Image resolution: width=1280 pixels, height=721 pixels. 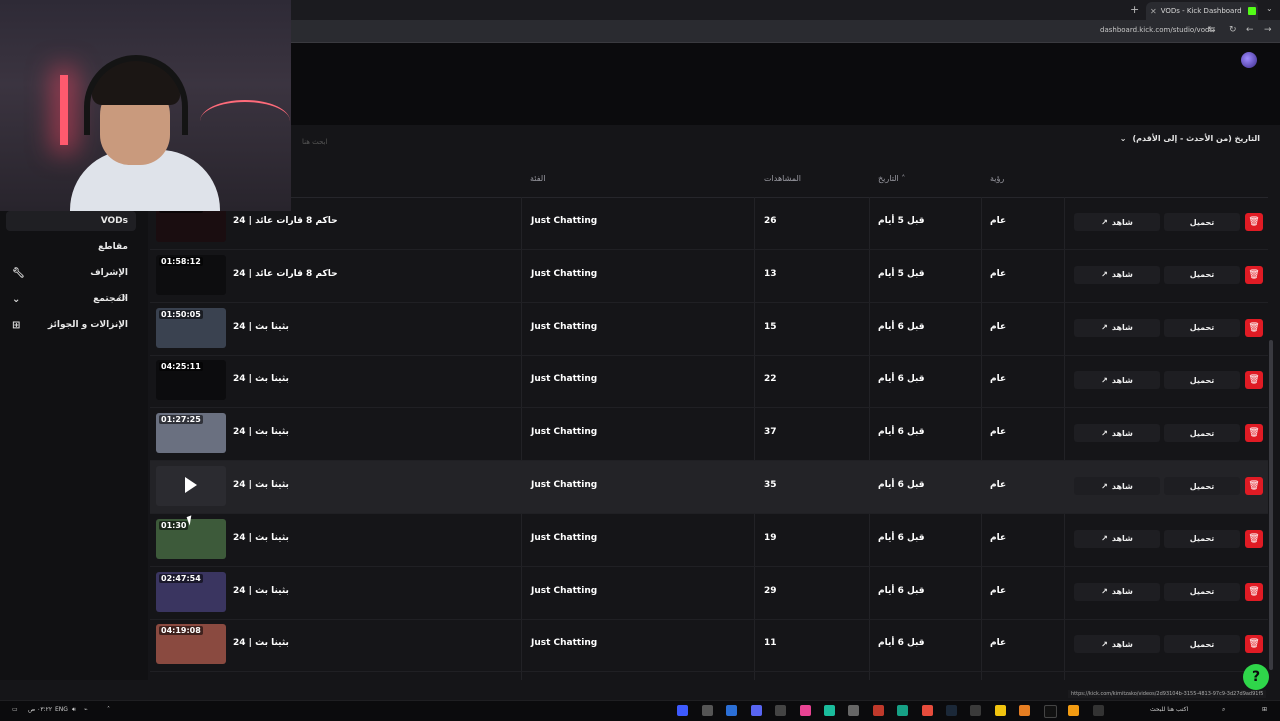 What do you see at coordinates (951, 710) in the screenshot?
I see `steam-icon` at bounding box center [951, 710].